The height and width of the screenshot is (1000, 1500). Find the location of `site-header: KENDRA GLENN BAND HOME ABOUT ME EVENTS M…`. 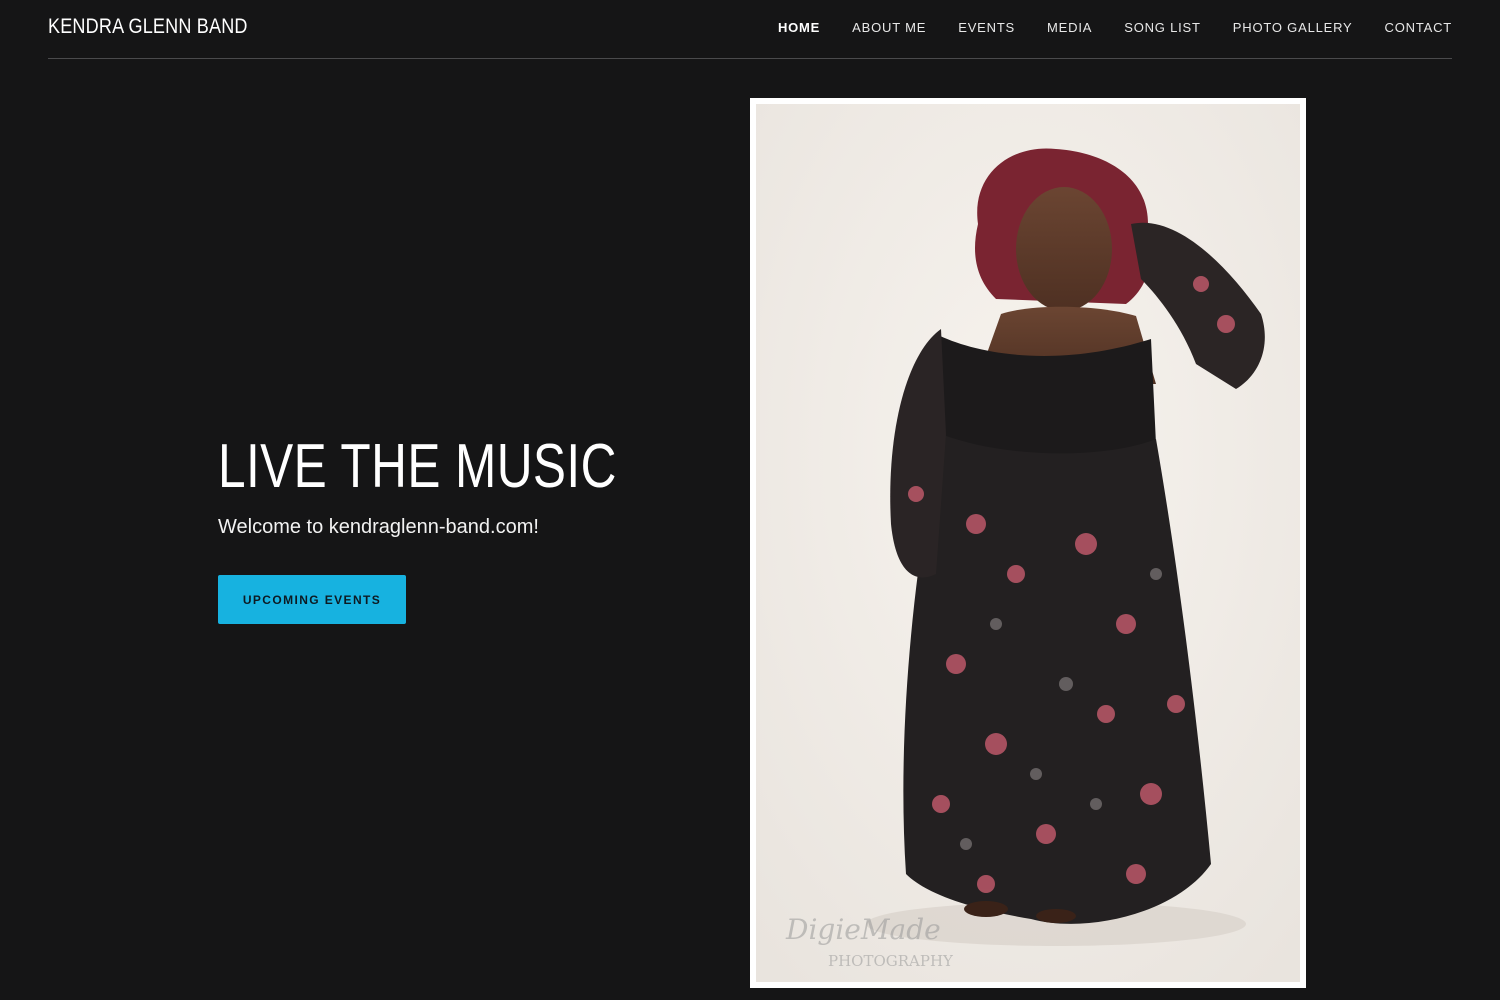

site-header: KENDRA GLENN BAND HOME ABOUT ME EVENTS M… is located at coordinates (750, 29).